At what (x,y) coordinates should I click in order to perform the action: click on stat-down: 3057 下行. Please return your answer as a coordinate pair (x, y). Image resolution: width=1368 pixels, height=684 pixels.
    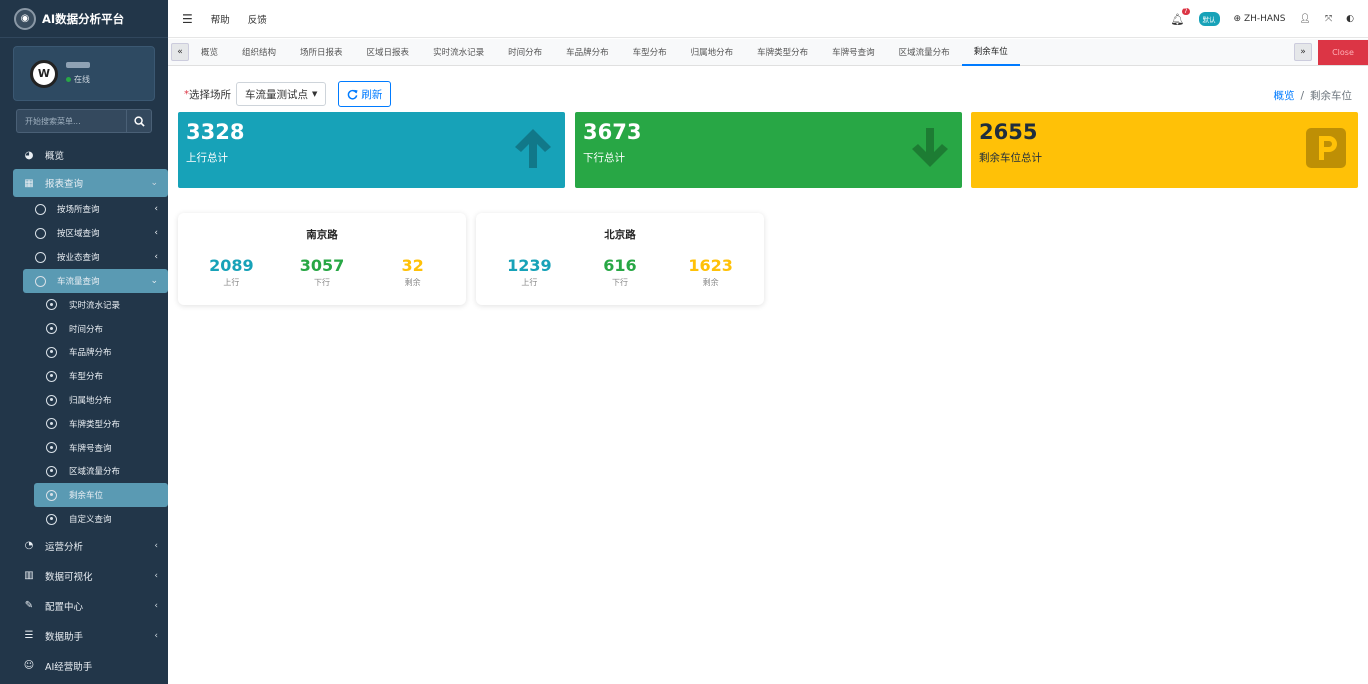
    Looking at the image, I should click on (322, 272).